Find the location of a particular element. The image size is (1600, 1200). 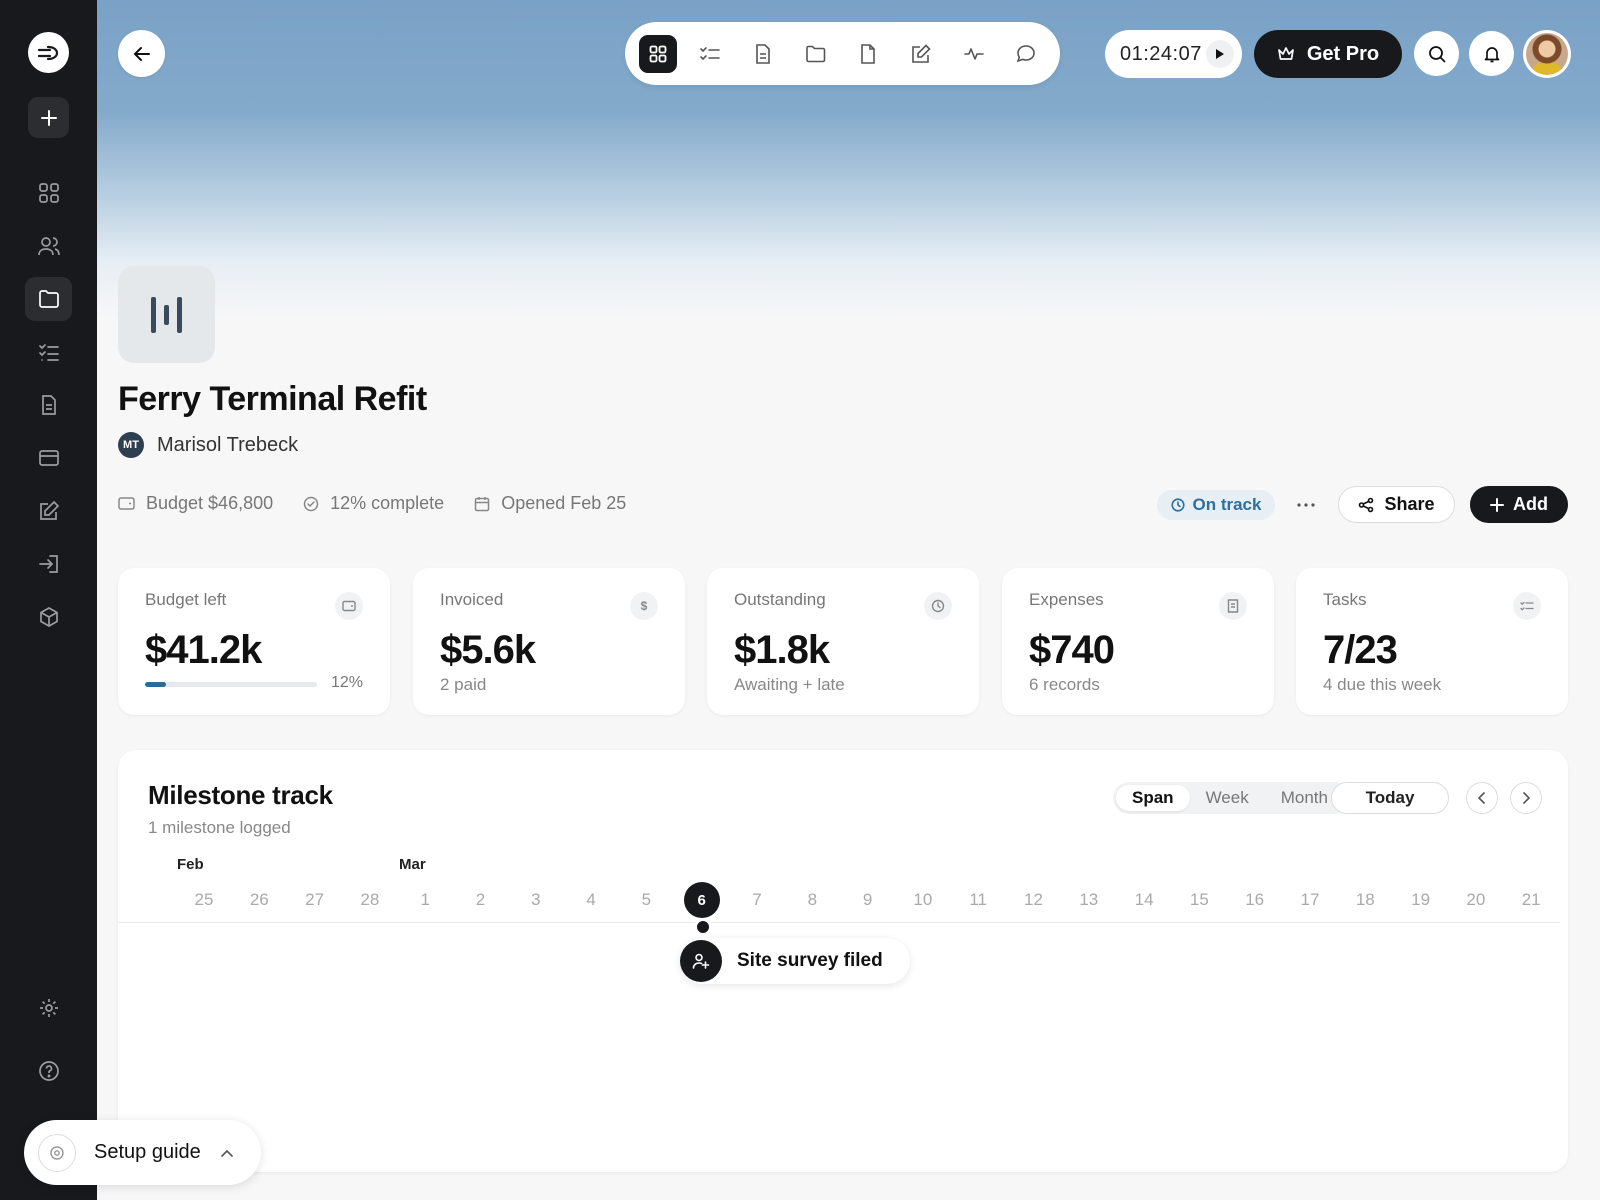

day-label-today: 6 is located at coordinates (701, 900).